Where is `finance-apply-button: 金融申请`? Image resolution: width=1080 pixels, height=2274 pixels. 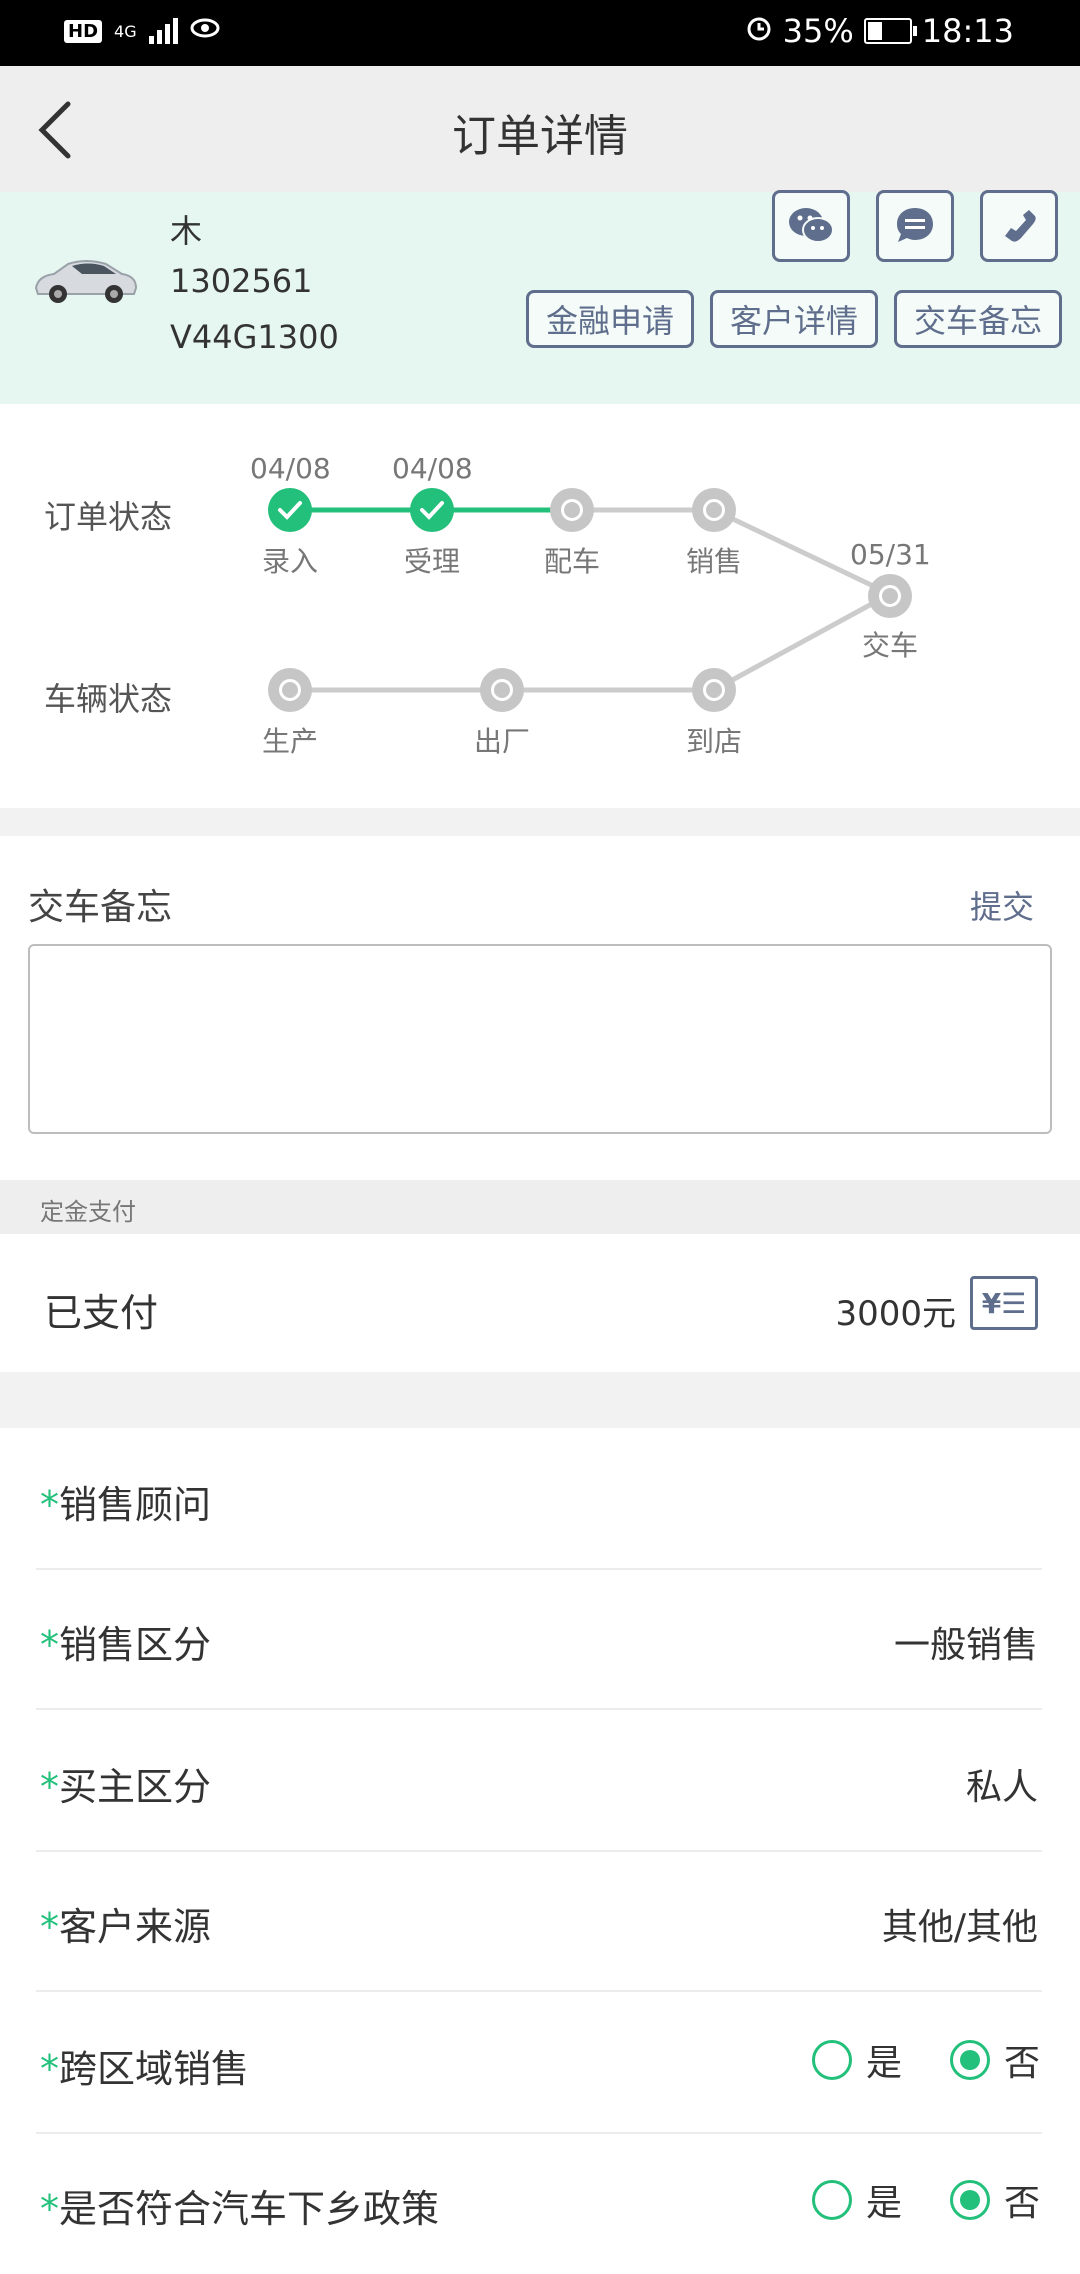 finance-apply-button: 金融申请 is located at coordinates (610, 319).